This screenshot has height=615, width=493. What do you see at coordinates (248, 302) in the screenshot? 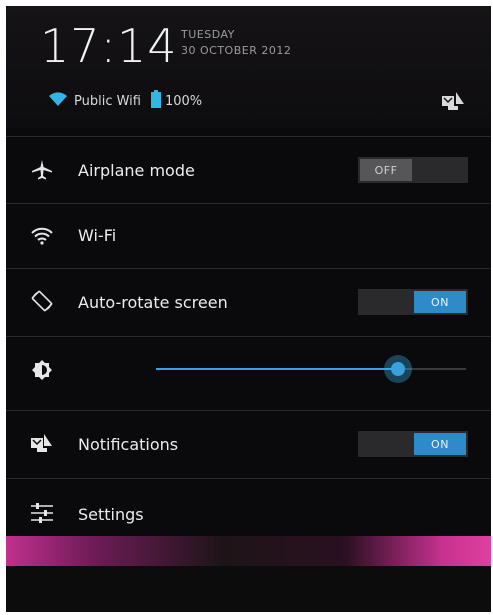
I see `auto-rotate-row: Auto-rotate screen ON` at bounding box center [248, 302].